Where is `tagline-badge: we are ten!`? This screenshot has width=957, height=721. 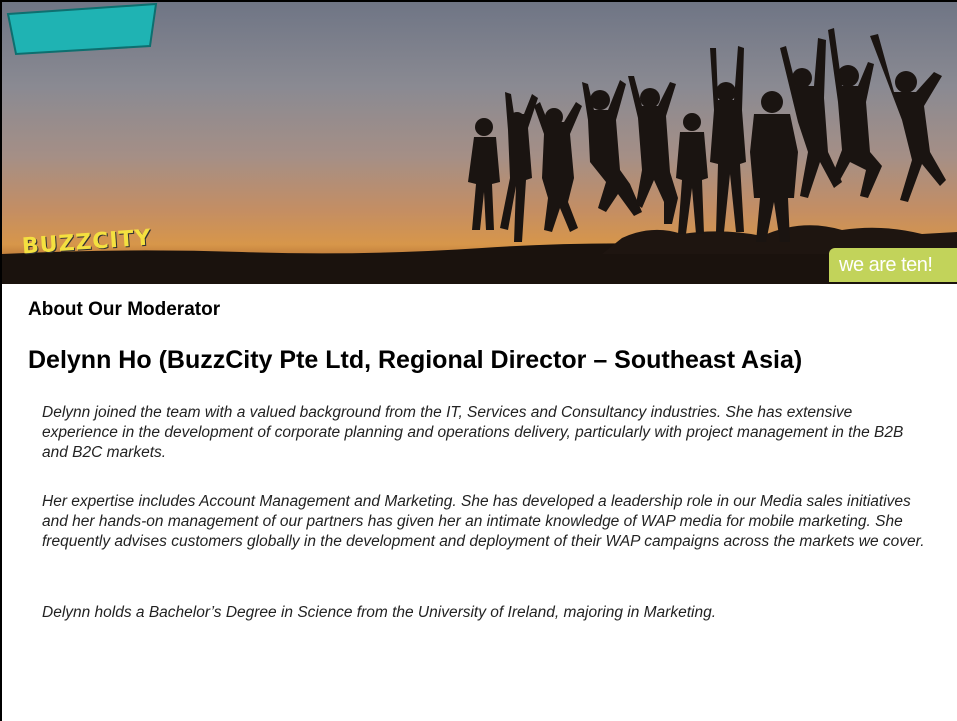
tagline-badge: we are ten! is located at coordinates (893, 265).